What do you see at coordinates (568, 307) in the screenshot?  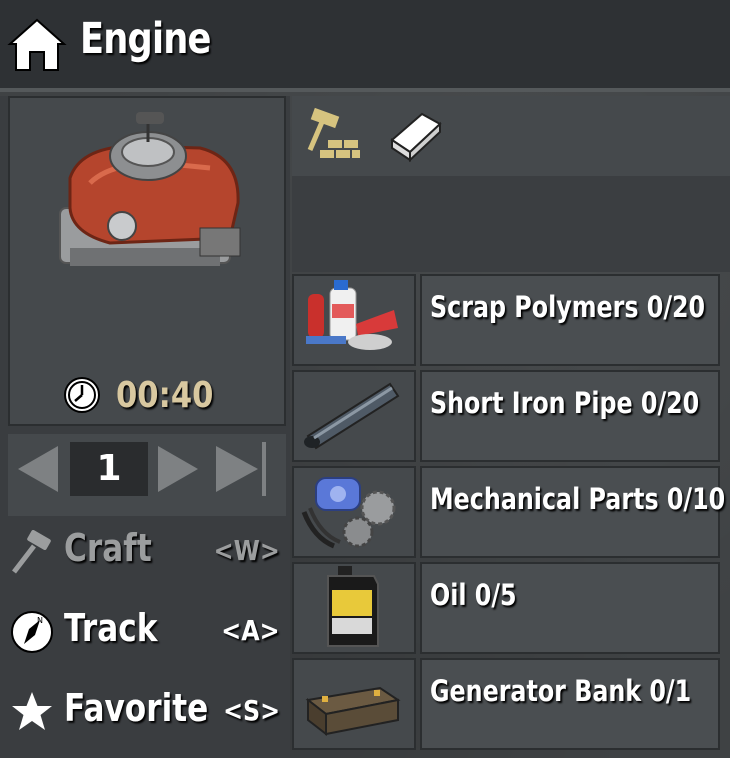 I see `ingredient-name: Scrap Polymers 0/20` at bounding box center [568, 307].